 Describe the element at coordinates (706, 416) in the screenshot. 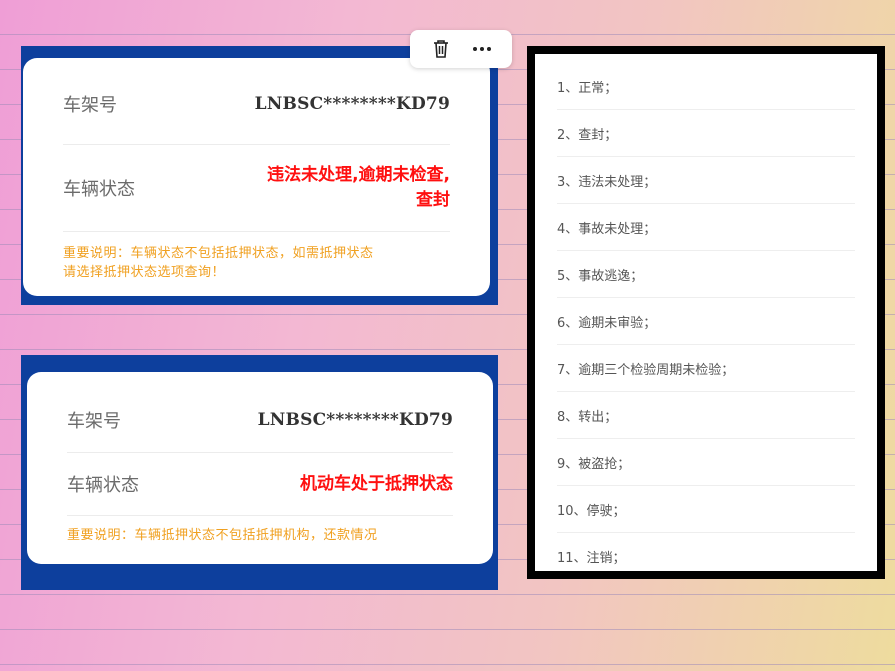

I see `list-item: 8、转出；` at that location.